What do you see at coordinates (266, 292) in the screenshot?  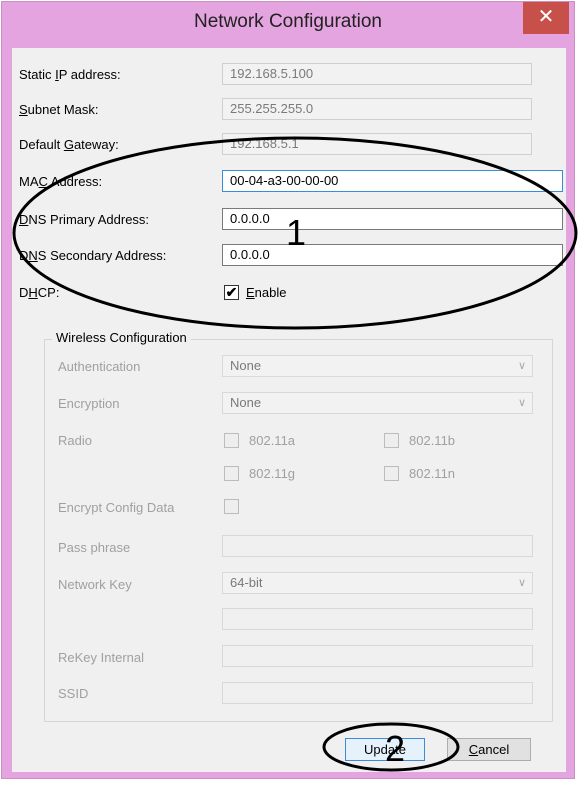 I see `dhcp-enable-label: Enable` at bounding box center [266, 292].